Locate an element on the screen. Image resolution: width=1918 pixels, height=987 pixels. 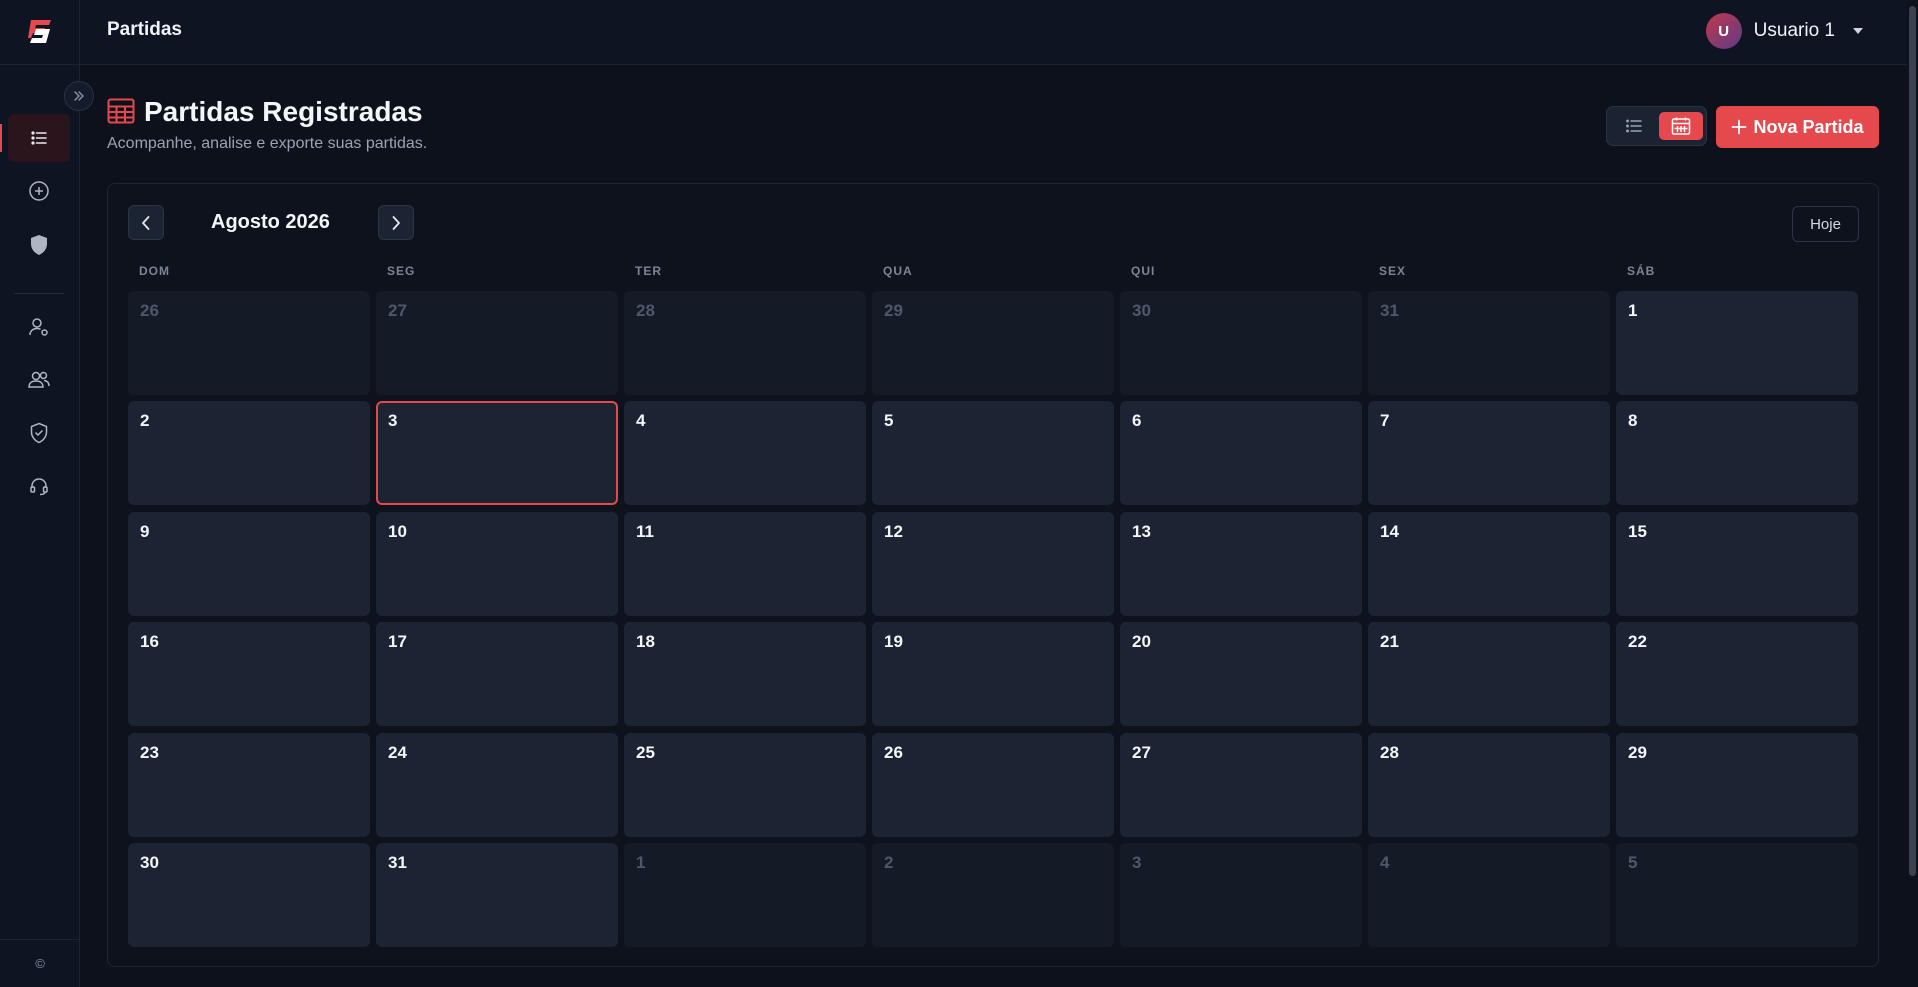
calendar-day: 6 is located at coordinates (1241, 453).